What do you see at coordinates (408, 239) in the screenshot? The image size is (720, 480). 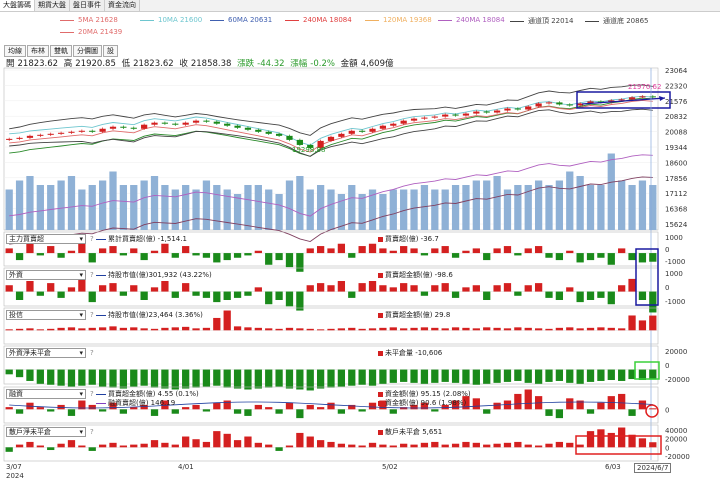 I see `panel-line2: 買賣超(億) -36.7` at bounding box center [408, 239].